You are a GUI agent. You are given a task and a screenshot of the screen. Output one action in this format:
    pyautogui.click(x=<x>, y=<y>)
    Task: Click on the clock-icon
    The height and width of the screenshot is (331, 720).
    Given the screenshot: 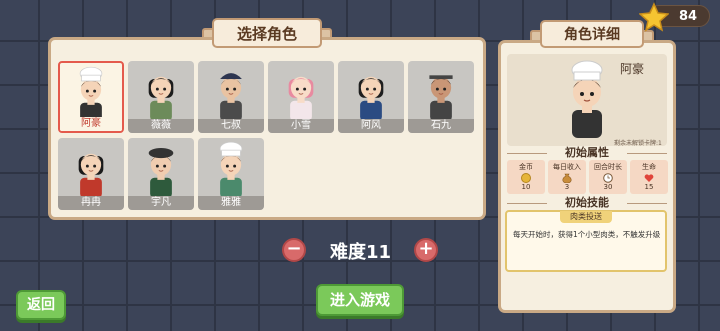 What is the action you would take?
    pyautogui.click(x=608, y=178)
    